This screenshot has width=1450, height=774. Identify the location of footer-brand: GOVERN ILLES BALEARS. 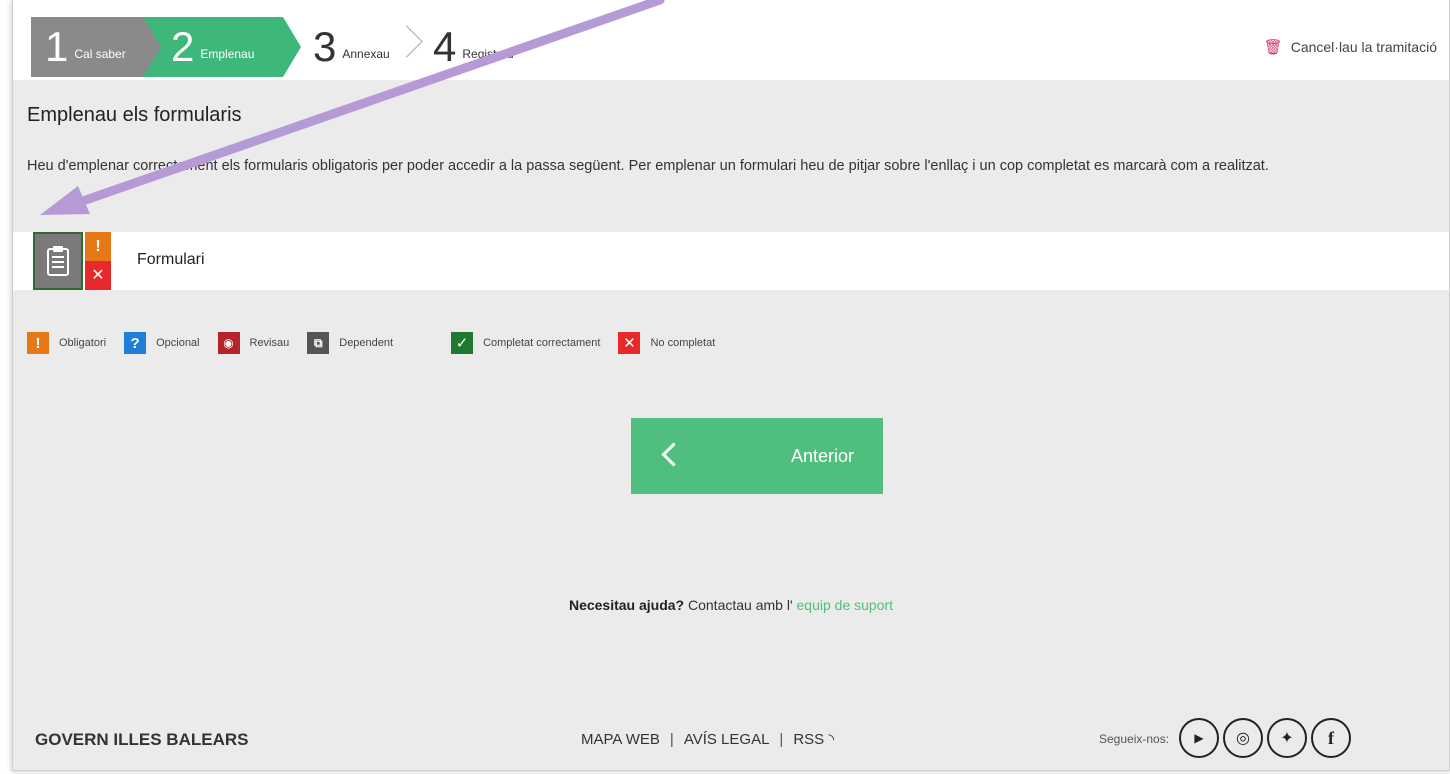
(142, 739).